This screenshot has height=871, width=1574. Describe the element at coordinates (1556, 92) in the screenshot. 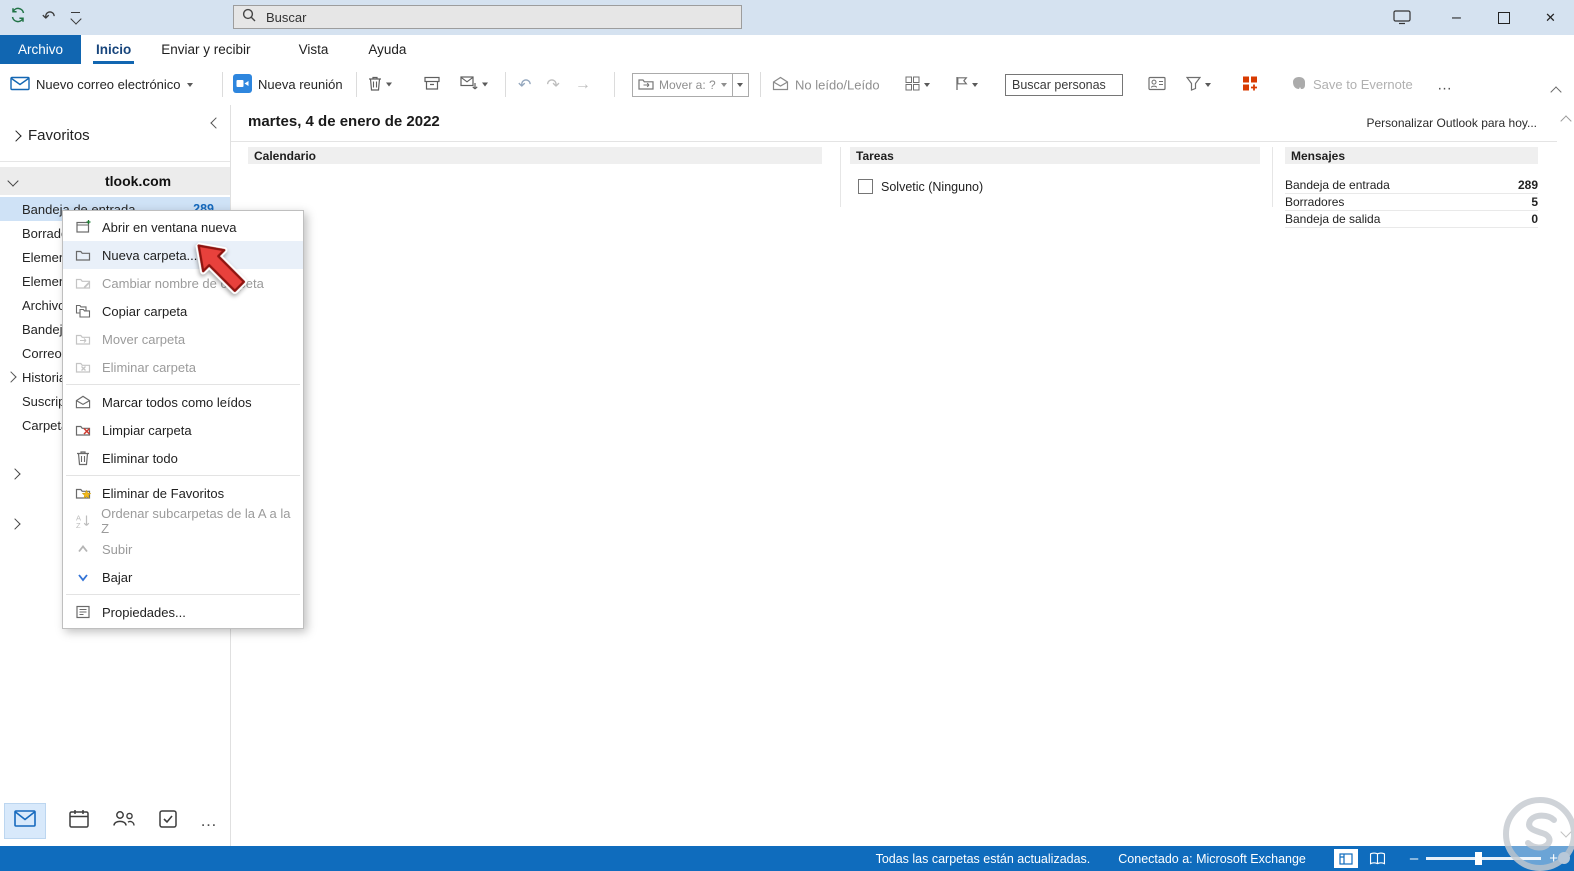

I see `collapse-ribbon-icon` at that location.